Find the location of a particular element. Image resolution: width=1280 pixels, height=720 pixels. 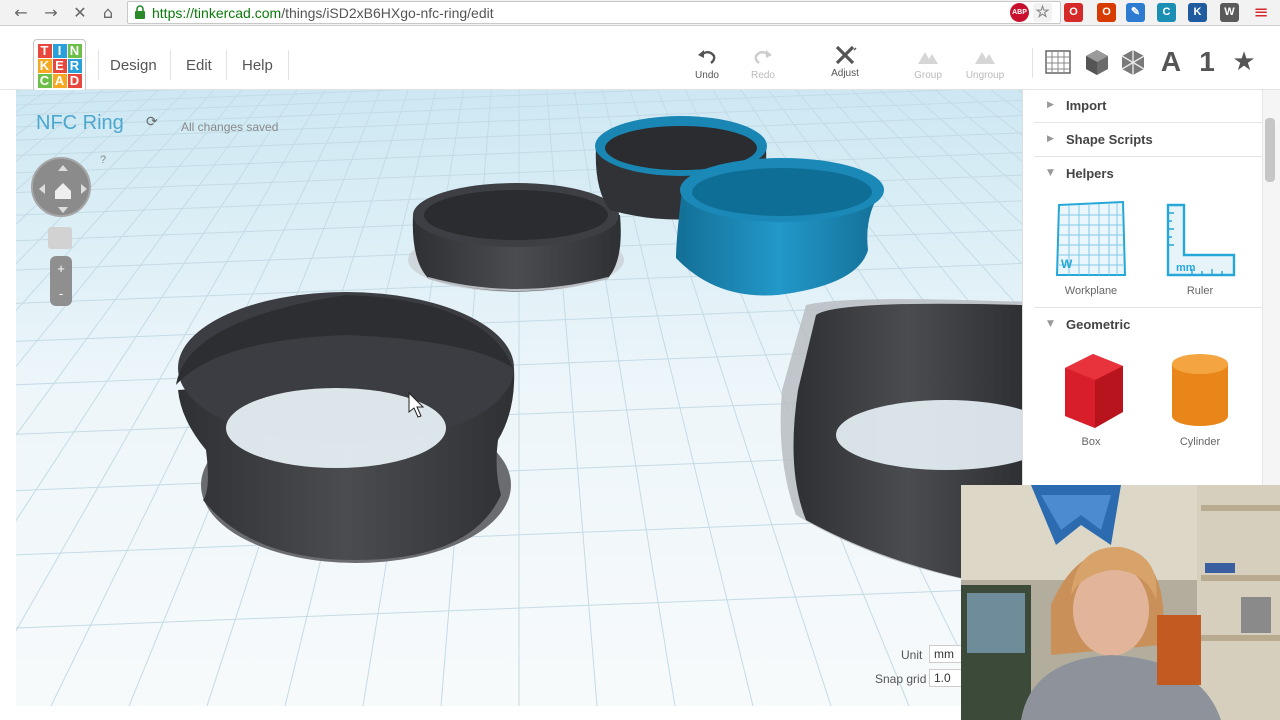

webcam-overlay is located at coordinates (1120, 602).